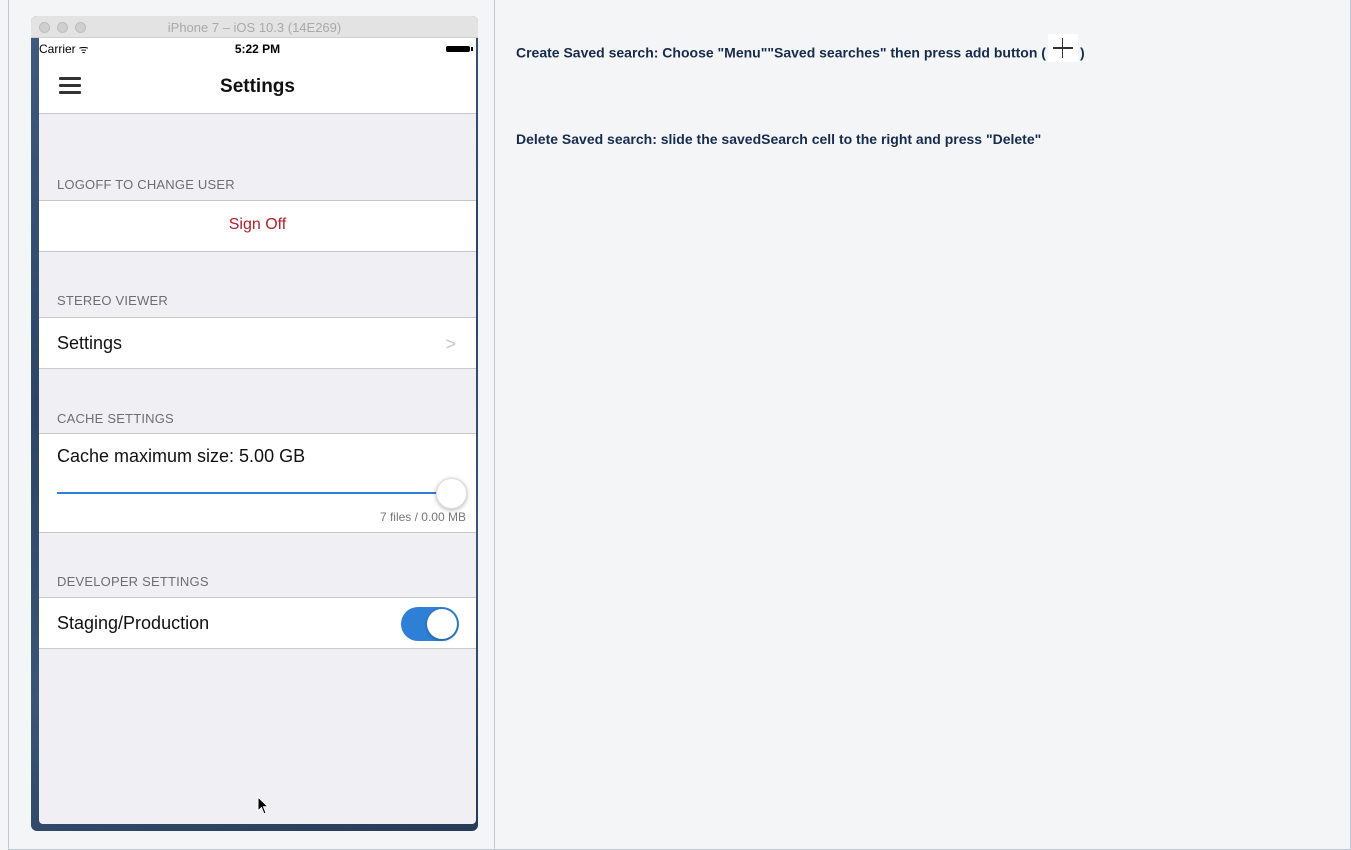  What do you see at coordinates (70, 86) in the screenshot?
I see `hamburger-menu-icon` at bounding box center [70, 86].